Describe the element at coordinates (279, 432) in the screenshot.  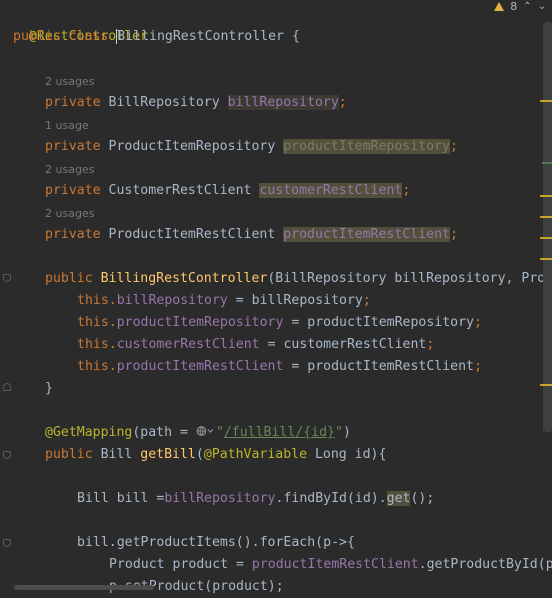
I see `endpoint-url-link: /fullBill/{id}` at that location.